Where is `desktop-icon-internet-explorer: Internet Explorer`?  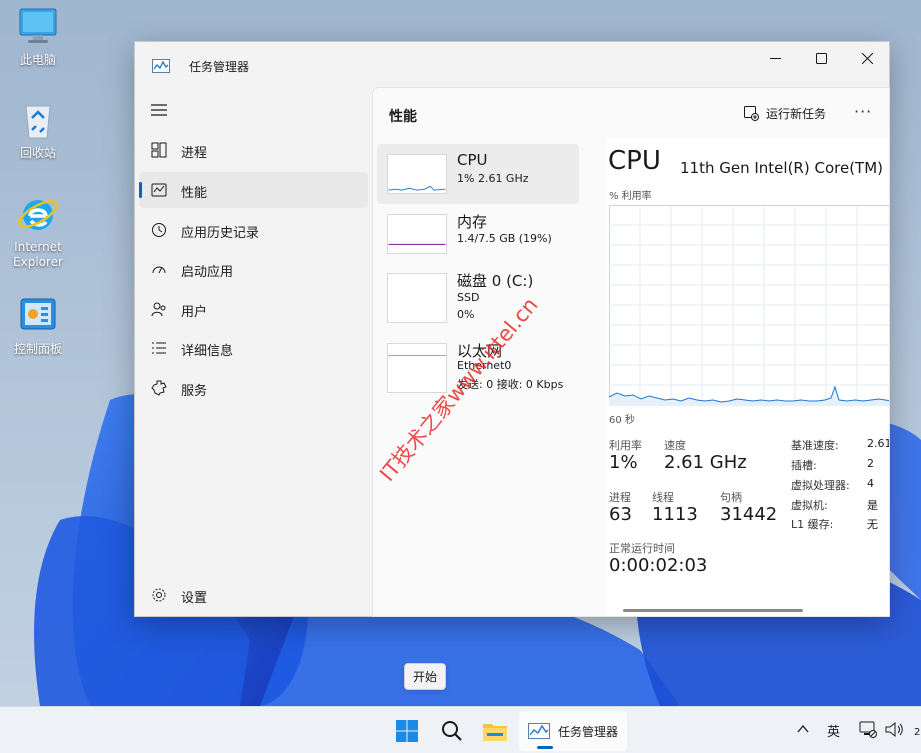
desktop-icon-internet-explorer: Internet Explorer is located at coordinates (38, 231).